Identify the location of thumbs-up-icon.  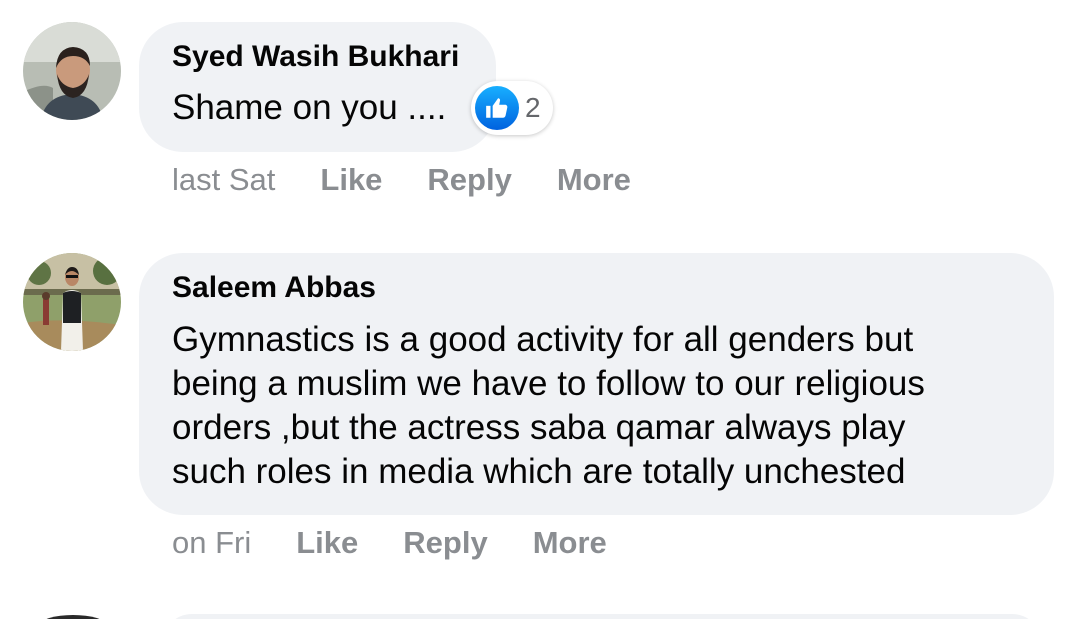
(497, 108).